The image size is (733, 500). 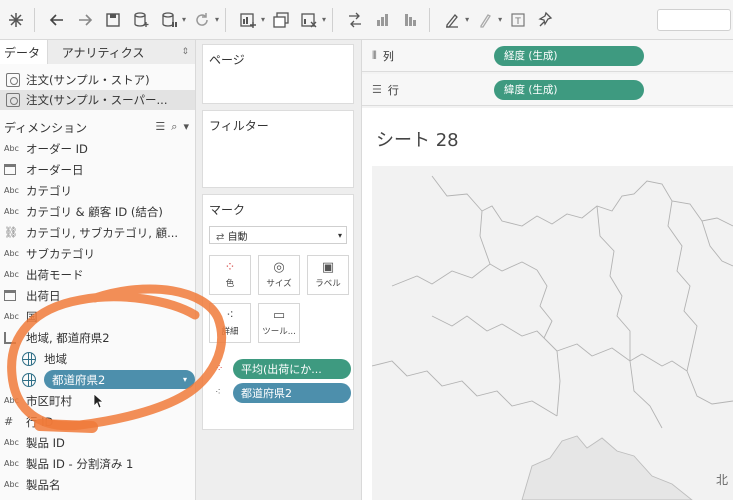 I want to click on field-label: 製品 ID, so click(x=45, y=442).